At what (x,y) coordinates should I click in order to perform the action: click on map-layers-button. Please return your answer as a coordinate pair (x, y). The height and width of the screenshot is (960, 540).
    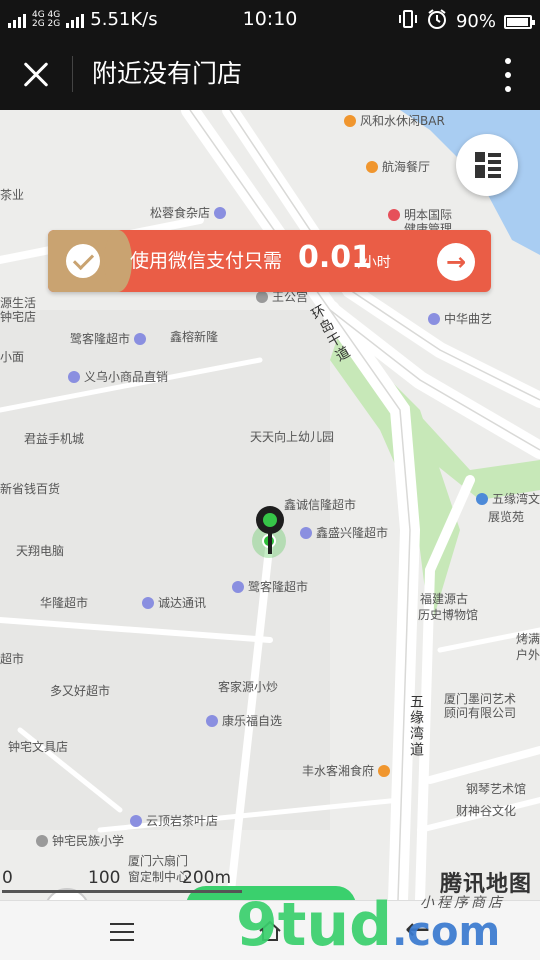
    Looking at the image, I should click on (487, 165).